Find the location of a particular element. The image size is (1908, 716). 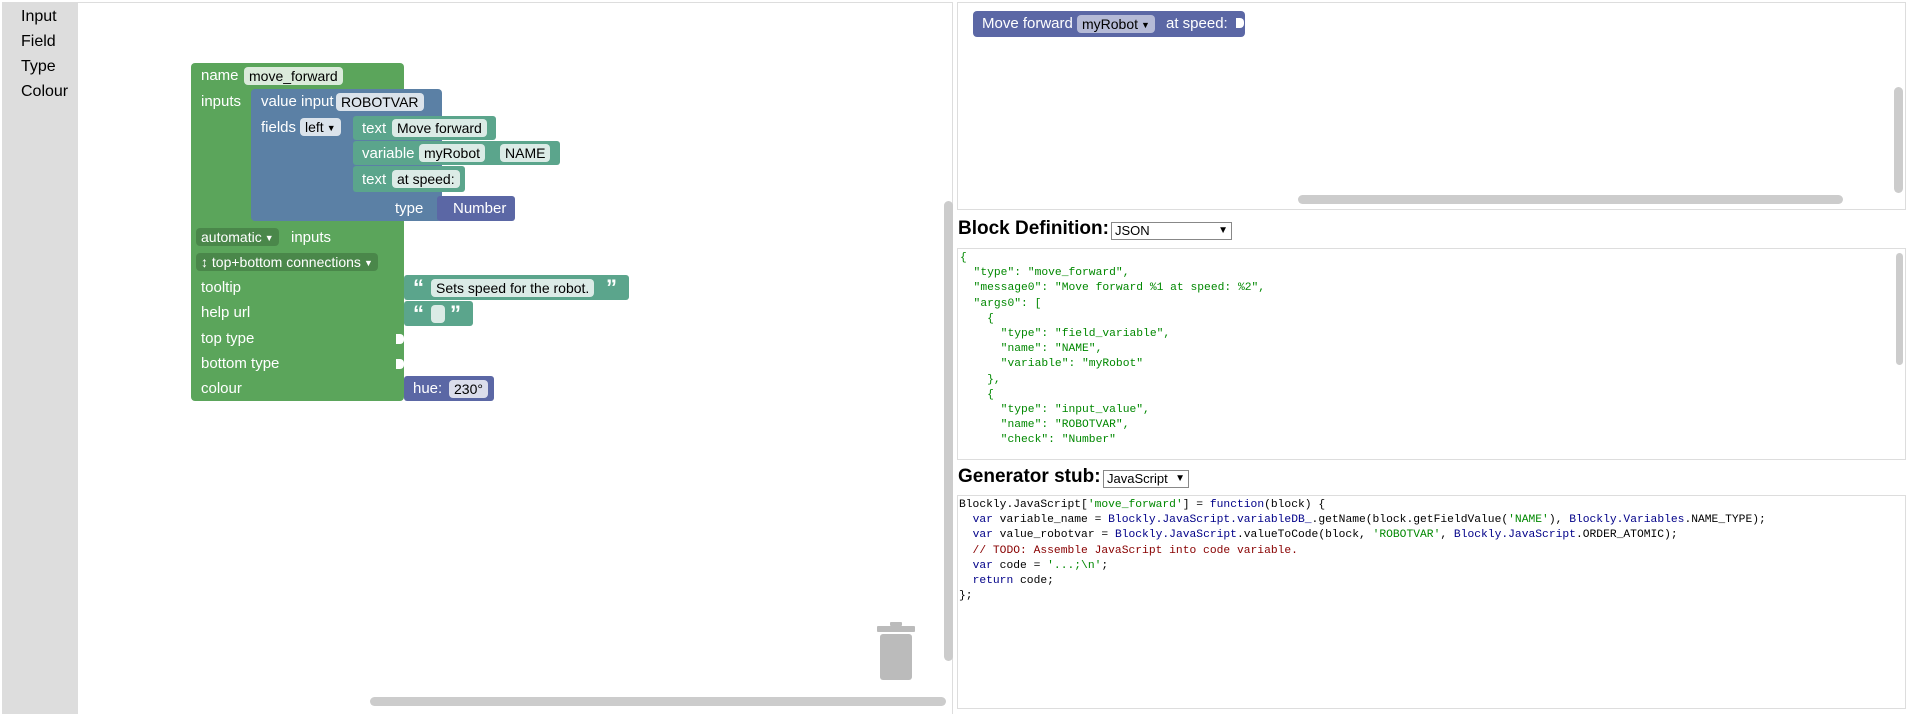

preview-variable-dropdown: myRobot ▼ is located at coordinates (1116, 24).